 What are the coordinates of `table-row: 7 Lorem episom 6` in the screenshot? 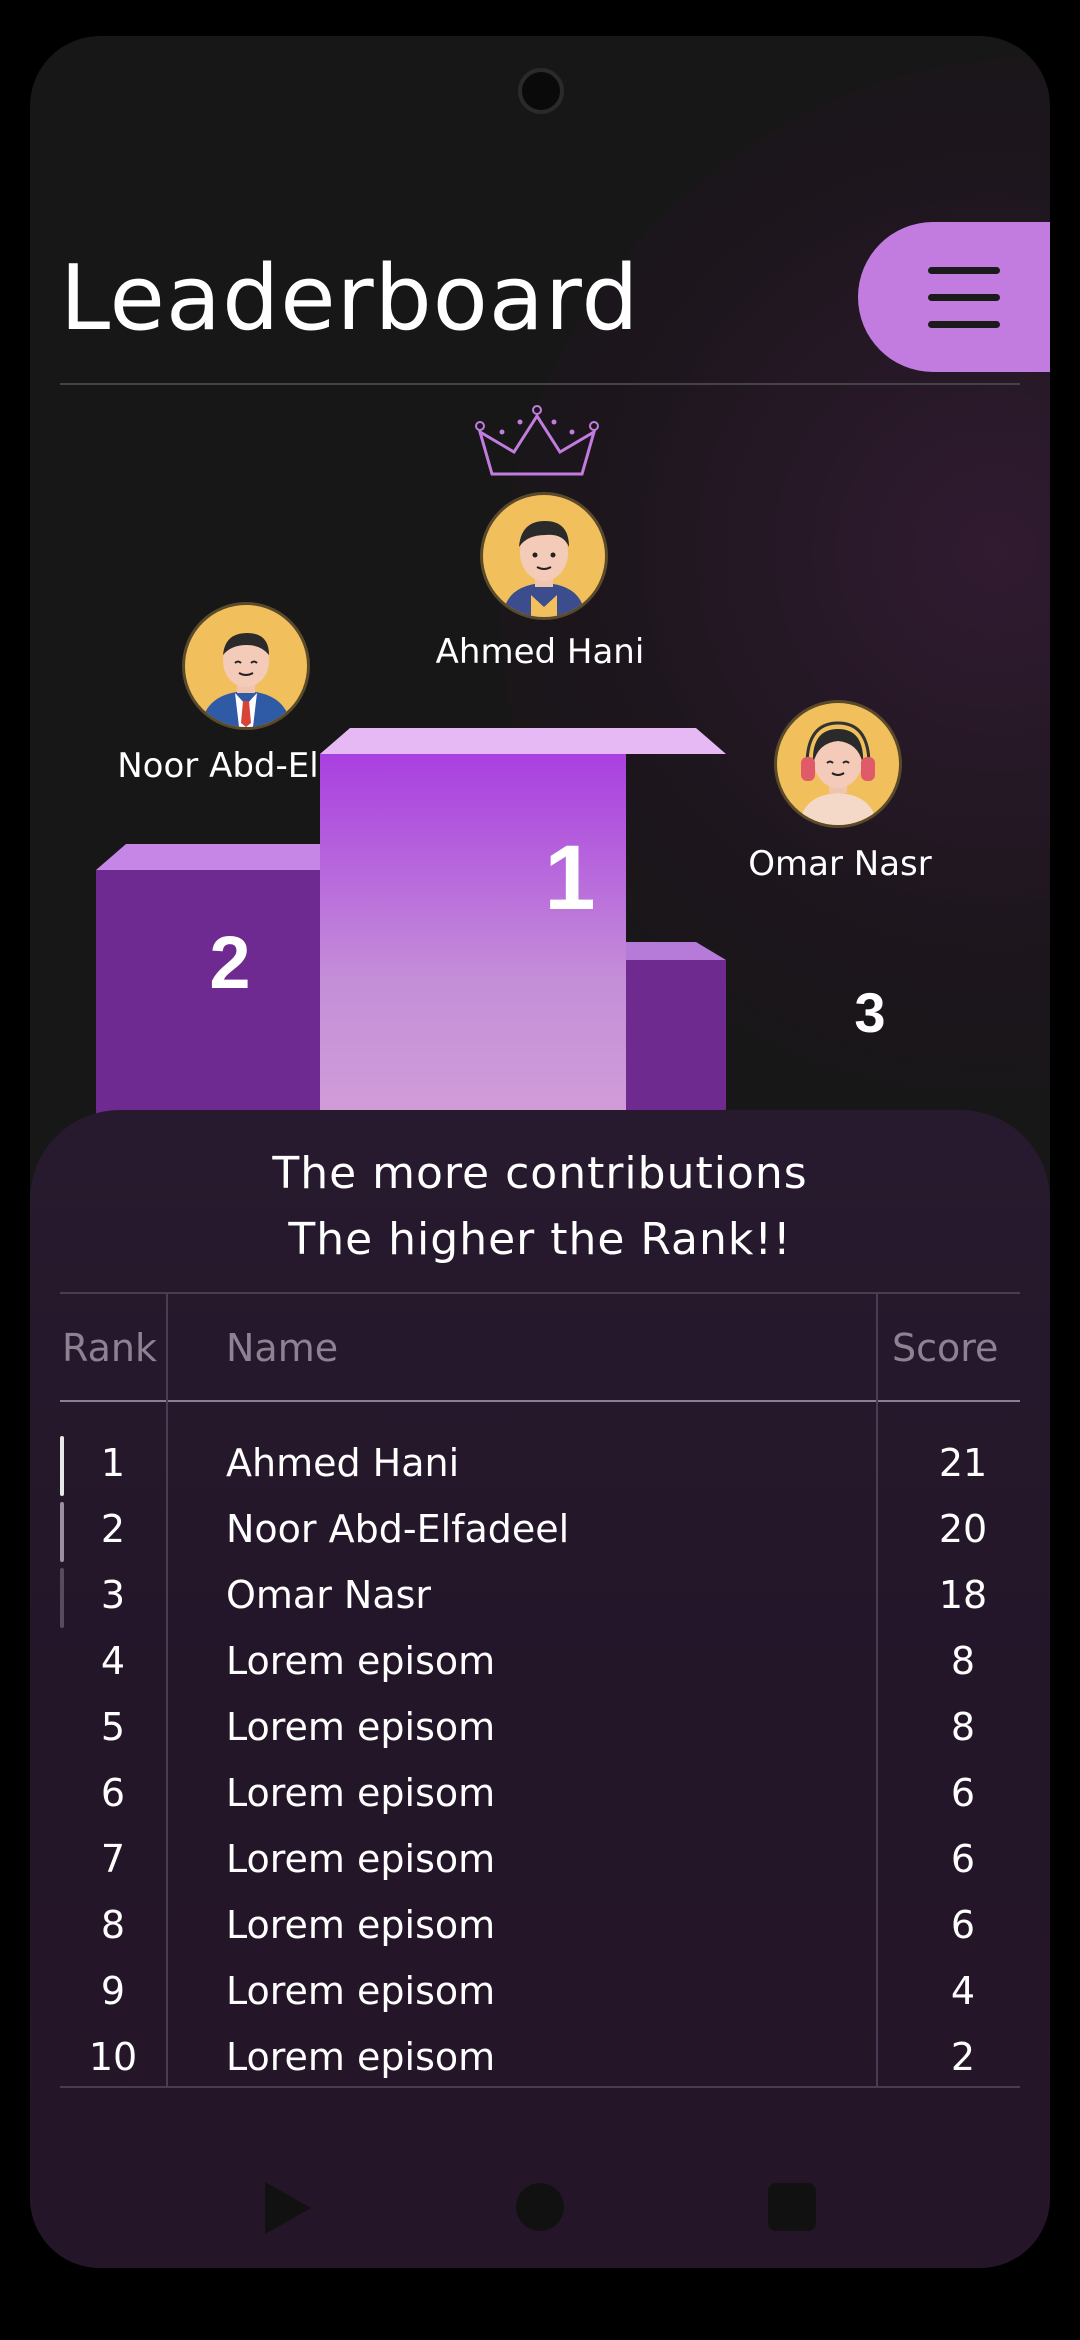 It's located at (540, 1859).